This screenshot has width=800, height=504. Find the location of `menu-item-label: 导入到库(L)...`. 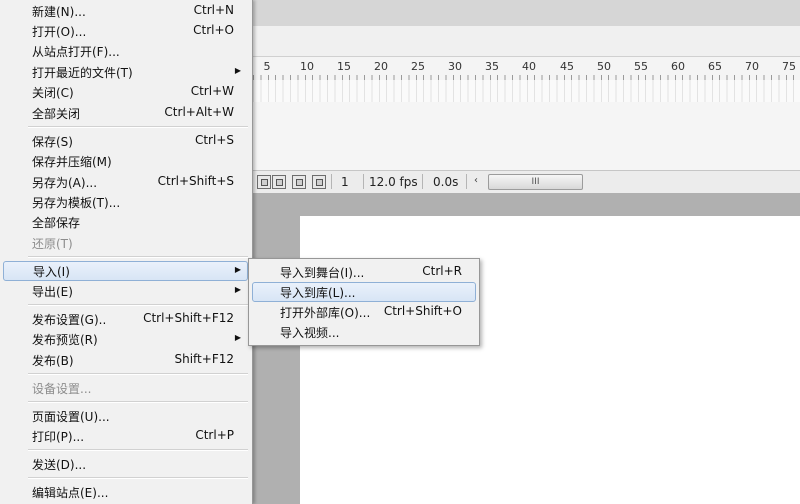

menu-item-label: 导入到库(L)... is located at coordinates (318, 293).